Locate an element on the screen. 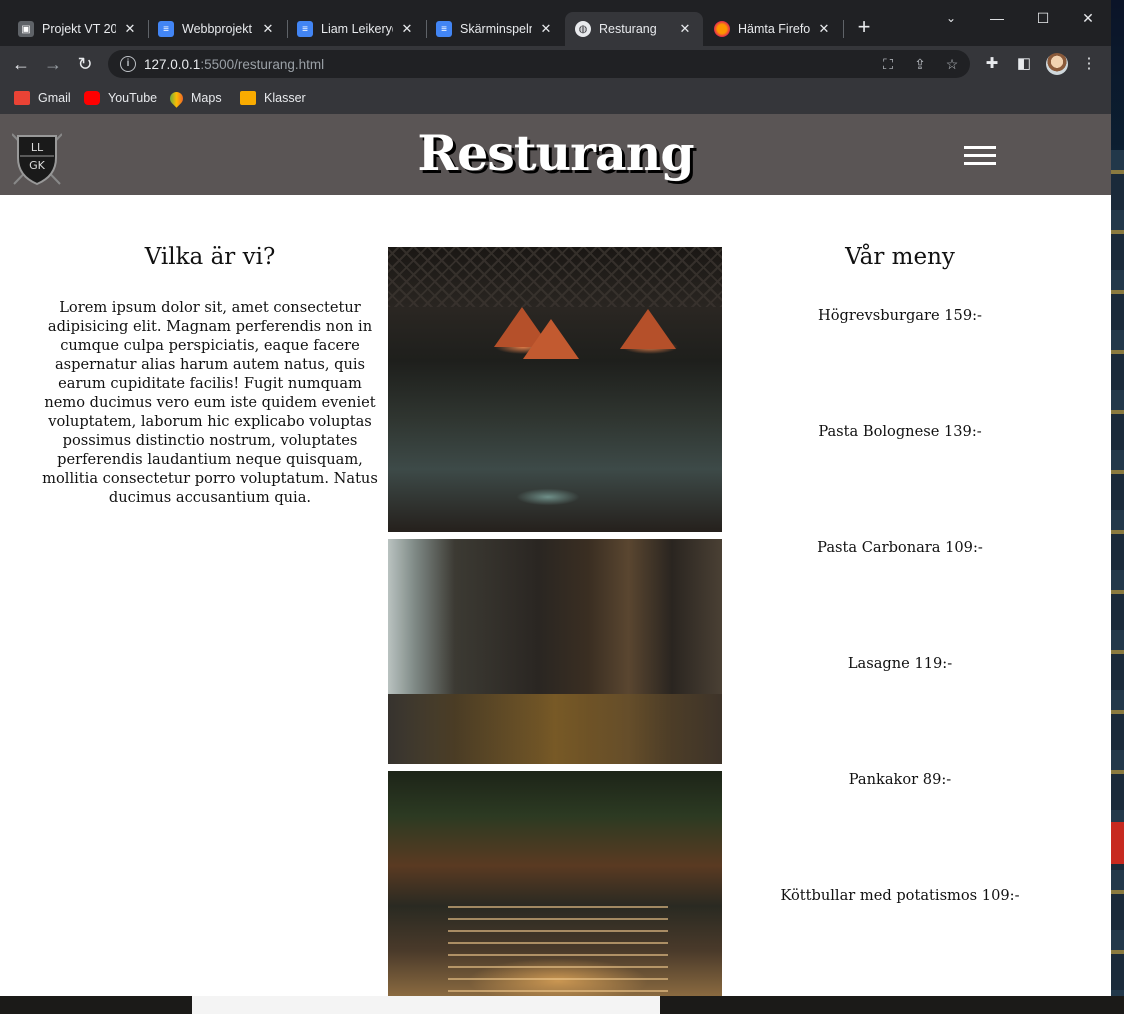 Image resolution: width=1124 pixels, height=1014 pixels. close-window-button: ✕ is located at coordinates (1088, 18).